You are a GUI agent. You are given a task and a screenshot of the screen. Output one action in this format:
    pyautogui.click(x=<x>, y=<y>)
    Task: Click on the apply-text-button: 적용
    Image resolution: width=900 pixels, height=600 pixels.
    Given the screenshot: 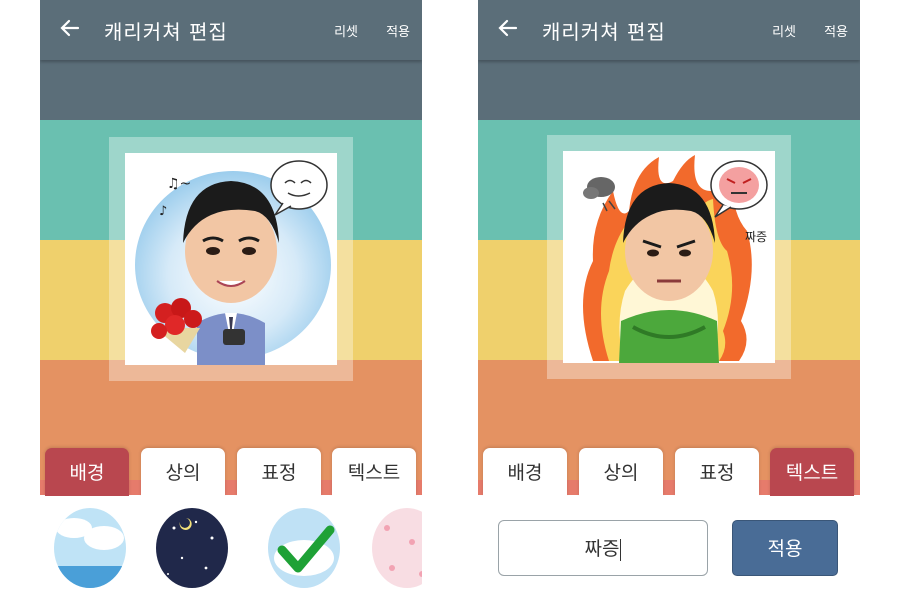 What is the action you would take?
    pyautogui.click(x=785, y=548)
    